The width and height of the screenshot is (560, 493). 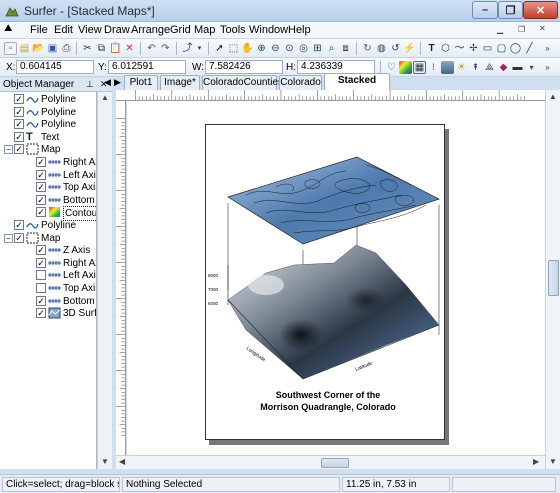 I want to click on mdi-minimize-icon: ▁, so click(x=500, y=29).